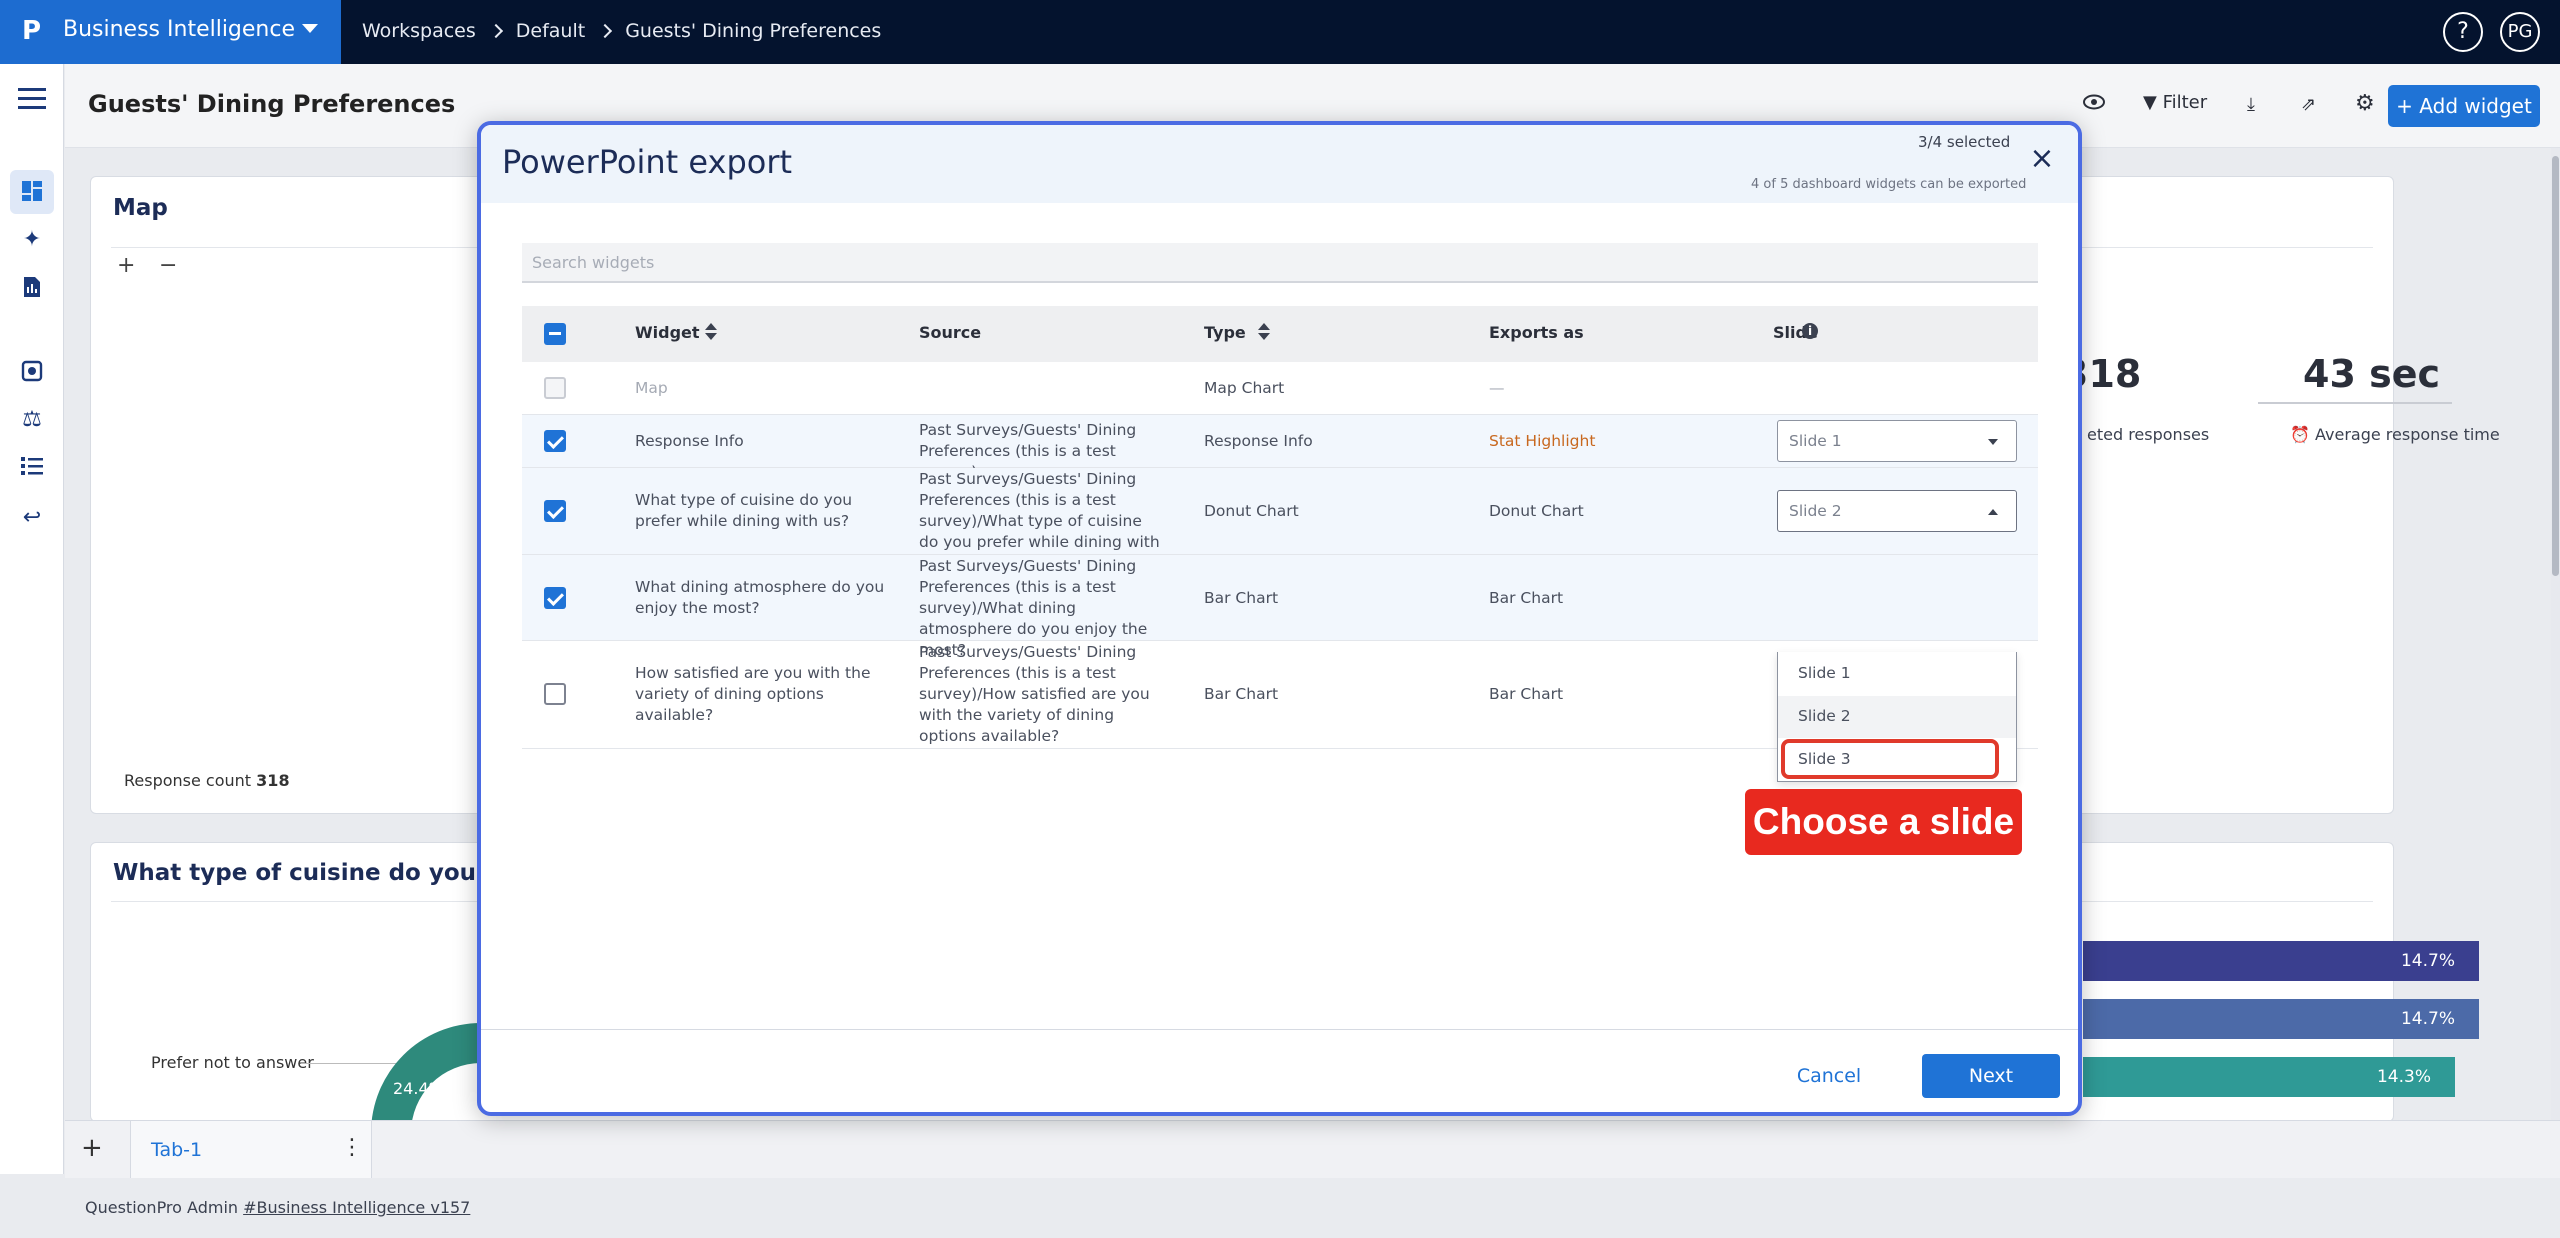 The width and height of the screenshot is (2560, 1238). What do you see at coordinates (753, 31) in the screenshot?
I see `breadcrumb-current: Guests' Dining Preferences` at bounding box center [753, 31].